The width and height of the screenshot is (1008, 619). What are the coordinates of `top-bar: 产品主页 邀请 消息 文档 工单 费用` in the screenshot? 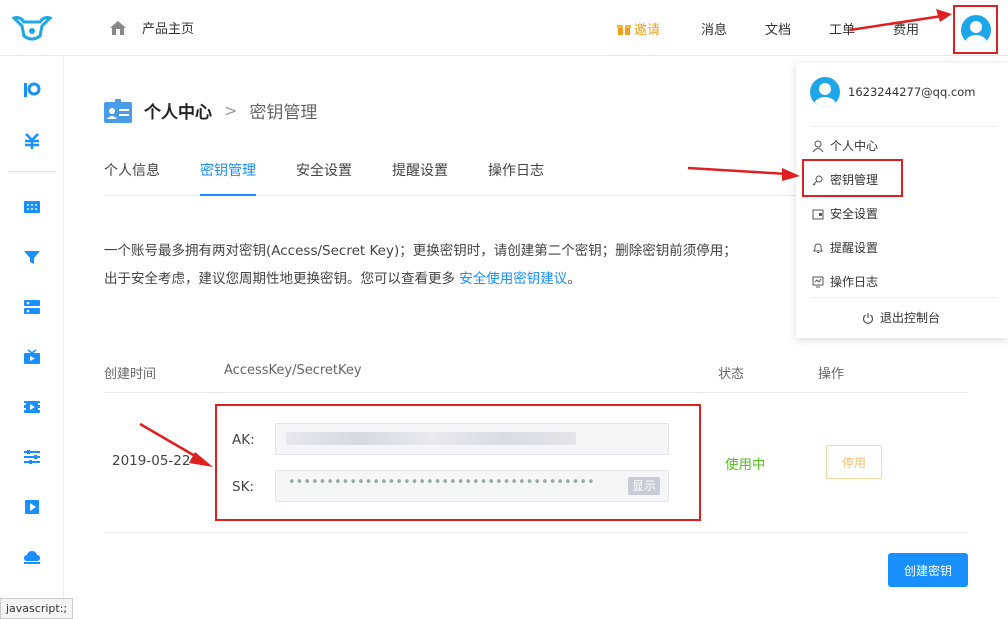 It's located at (504, 28).